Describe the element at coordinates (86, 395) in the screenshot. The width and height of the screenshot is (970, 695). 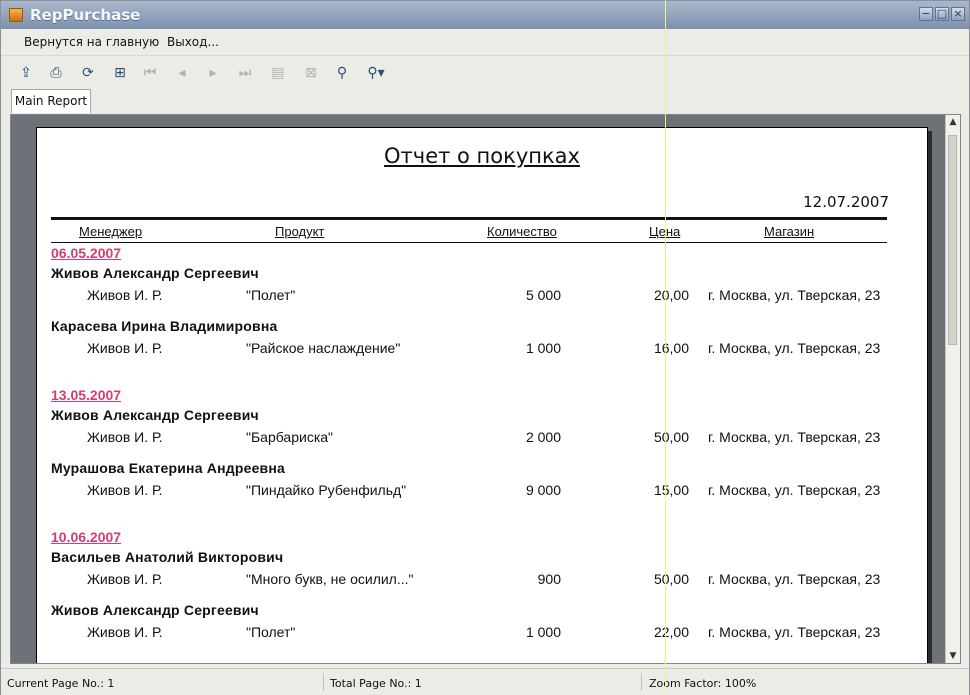
I see `group-date: 13.05.2007` at that location.